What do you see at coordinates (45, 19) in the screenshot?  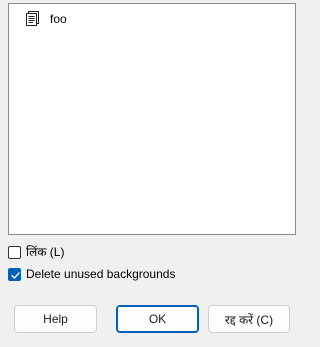 I see `list-item: foo` at bounding box center [45, 19].